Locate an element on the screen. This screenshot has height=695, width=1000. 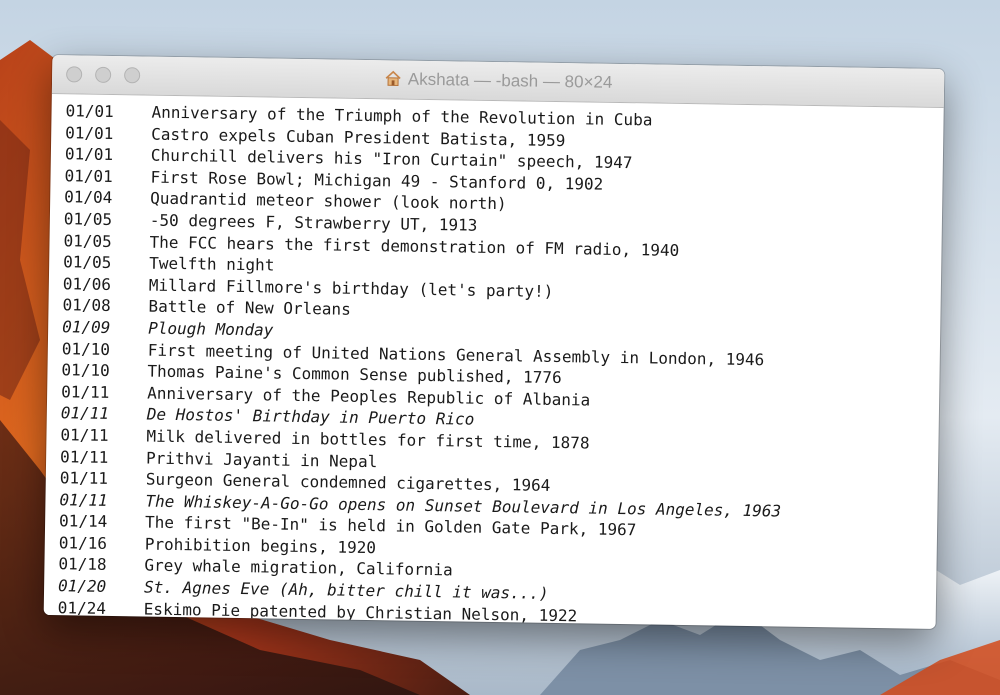
line-date: 01/06 is located at coordinates (87, 283).